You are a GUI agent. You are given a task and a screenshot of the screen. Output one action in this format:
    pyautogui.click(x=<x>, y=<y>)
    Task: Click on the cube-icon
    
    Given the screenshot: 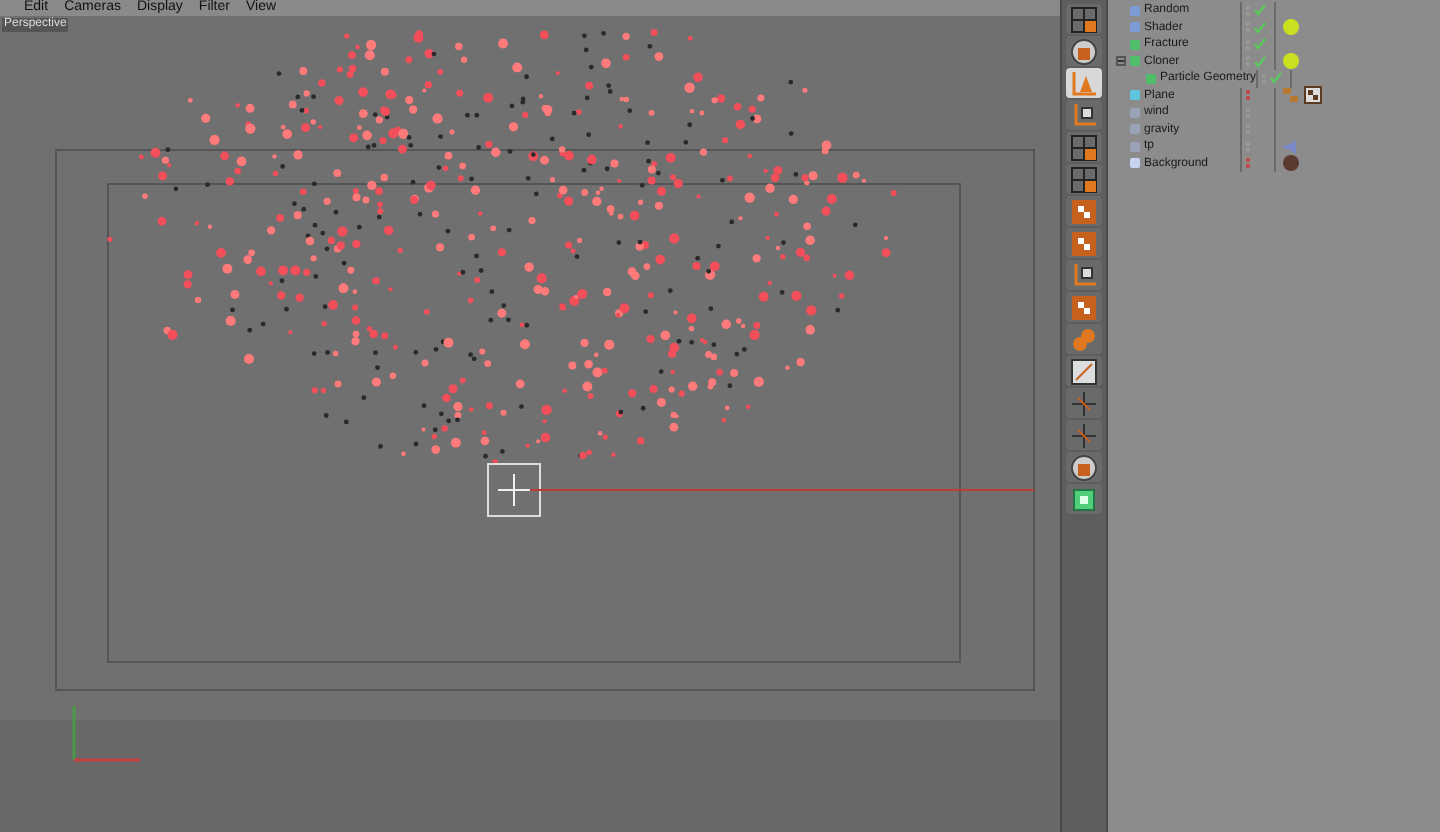 What is the action you would take?
    pyautogui.click(x=1084, y=499)
    